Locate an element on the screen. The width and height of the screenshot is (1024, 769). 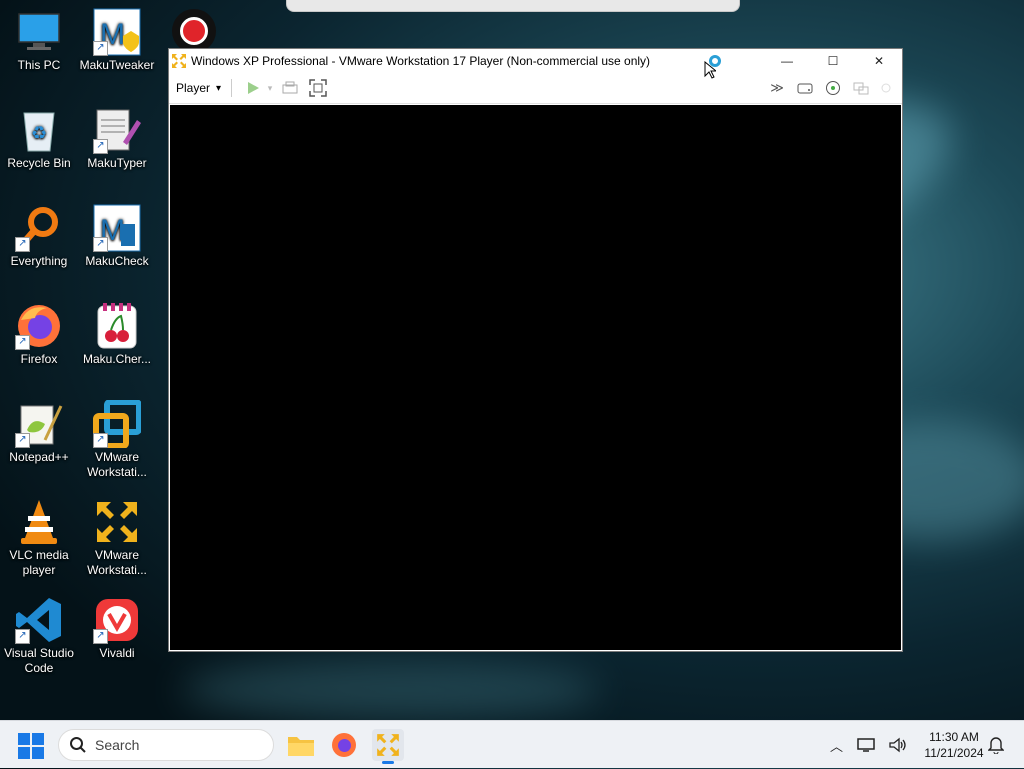
desktop-icon-label: VLC media player is located at coordinates (39, 562).